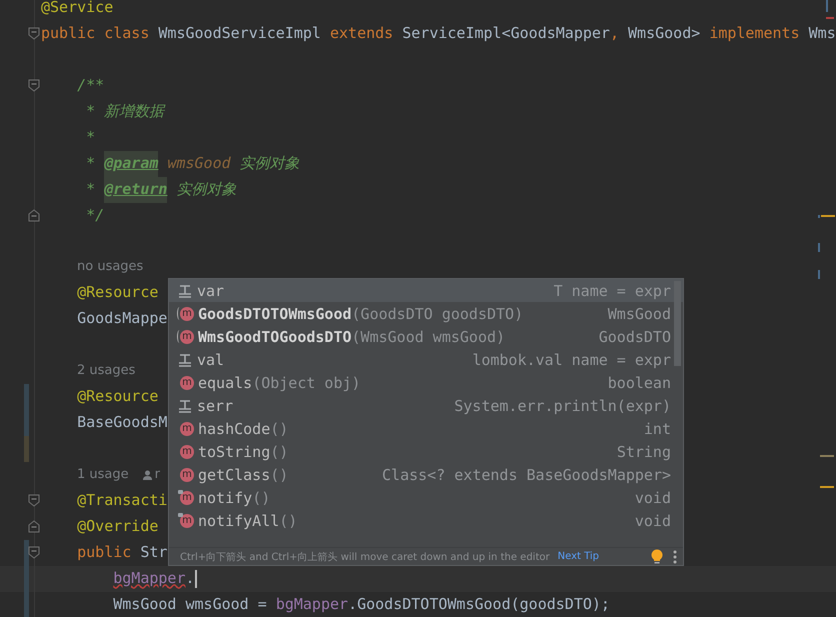  Describe the element at coordinates (426, 359) in the screenshot. I see `completion-item: val lombok.val name = expr` at that location.